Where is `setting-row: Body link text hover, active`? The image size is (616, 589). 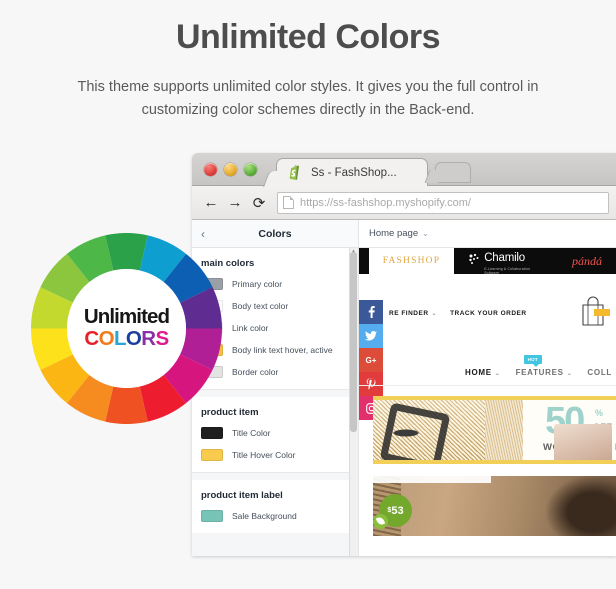
setting-row: Body link text hover, active is located at coordinates (275, 350).